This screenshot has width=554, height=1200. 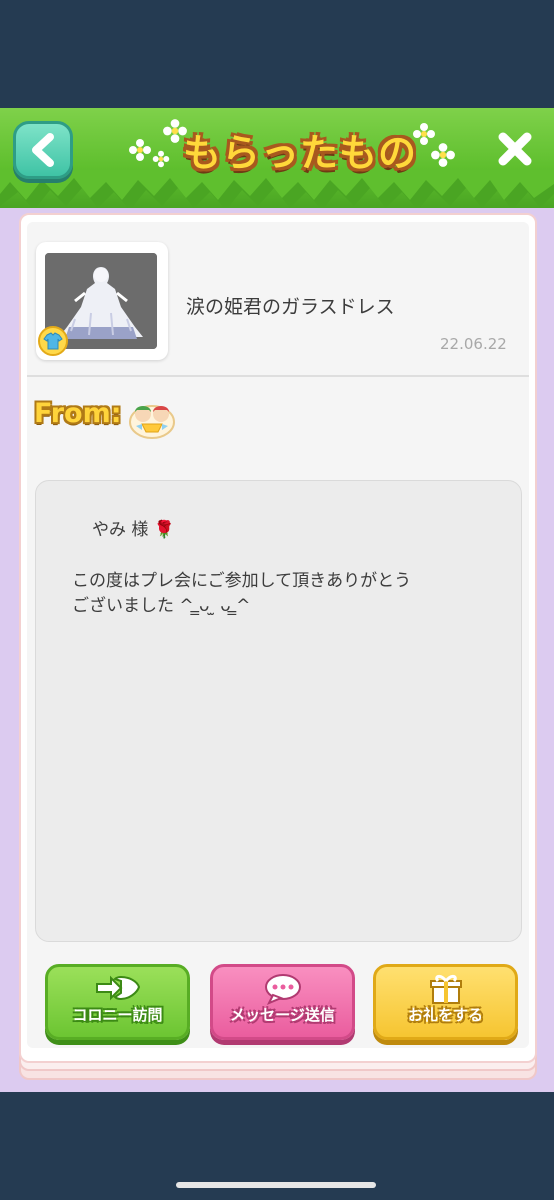 What do you see at coordinates (53, 341) in the screenshot?
I see `shirt-icon` at bounding box center [53, 341].